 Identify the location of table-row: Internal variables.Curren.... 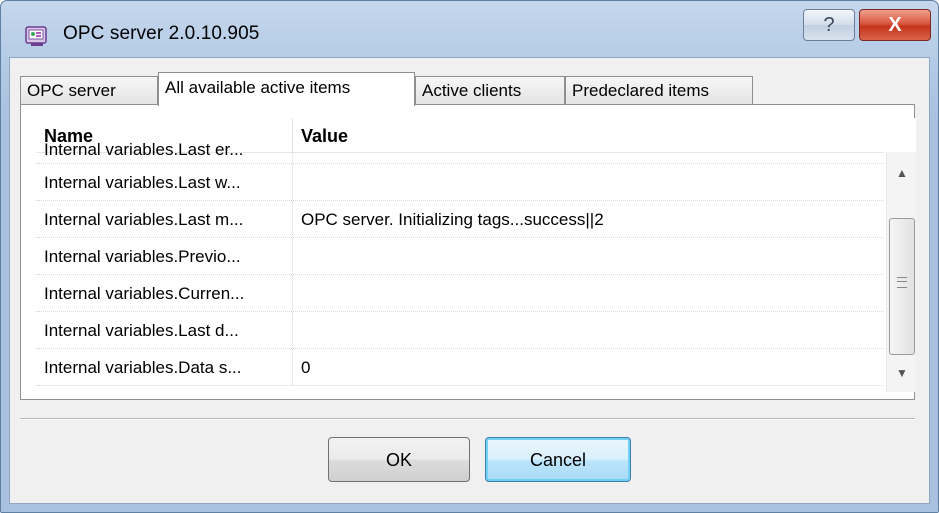
(460, 293).